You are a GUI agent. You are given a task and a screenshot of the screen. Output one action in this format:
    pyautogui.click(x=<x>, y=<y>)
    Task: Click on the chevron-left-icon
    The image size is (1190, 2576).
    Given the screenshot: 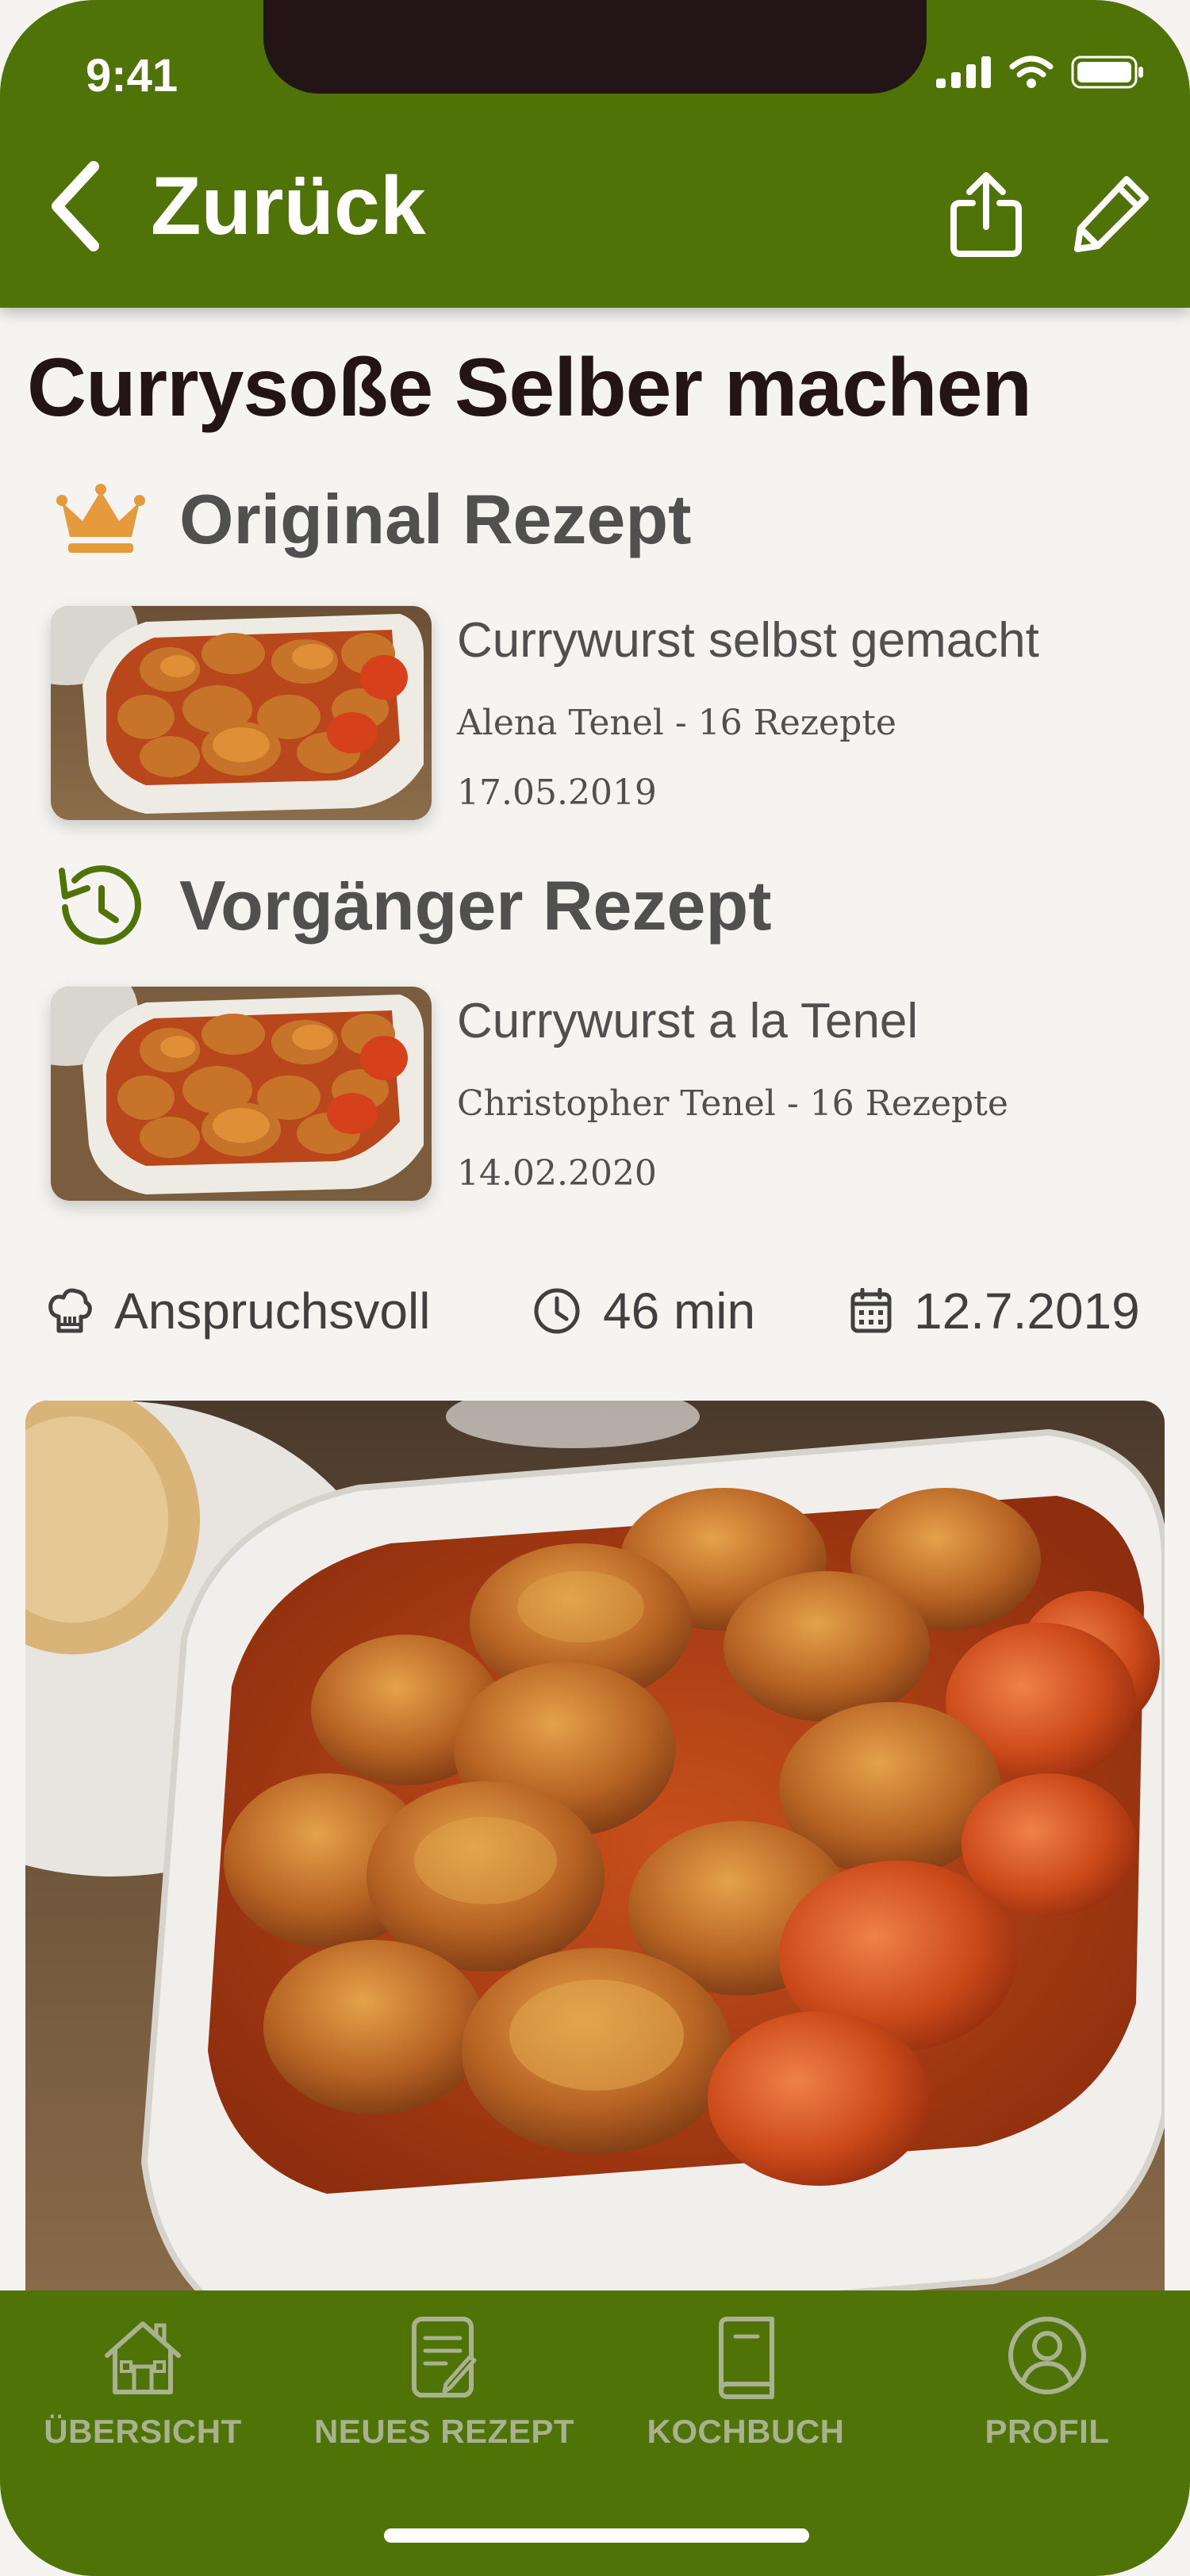 What is the action you would take?
    pyautogui.click(x=75, y=206)
    